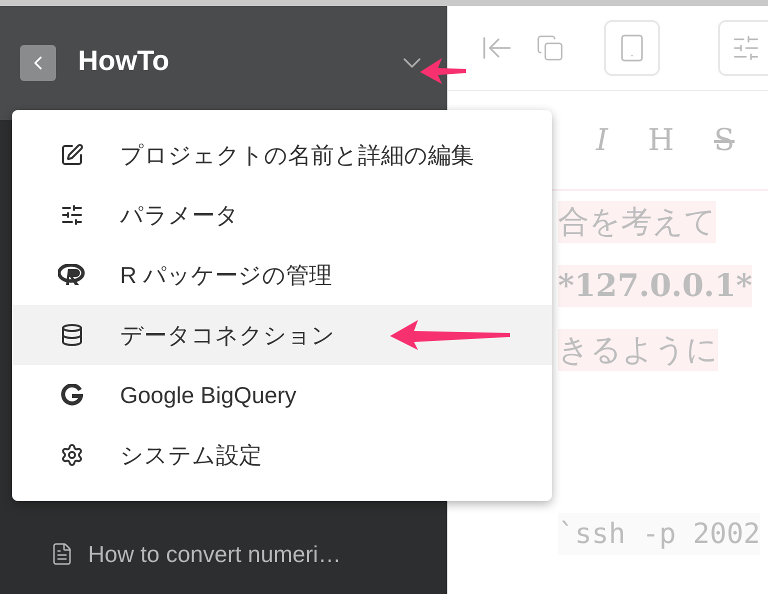  Describe the element at coordinates (282, 155) in the screenshot. I see `menu-item: プロジェクトの名前と詳細の編集` at that location.